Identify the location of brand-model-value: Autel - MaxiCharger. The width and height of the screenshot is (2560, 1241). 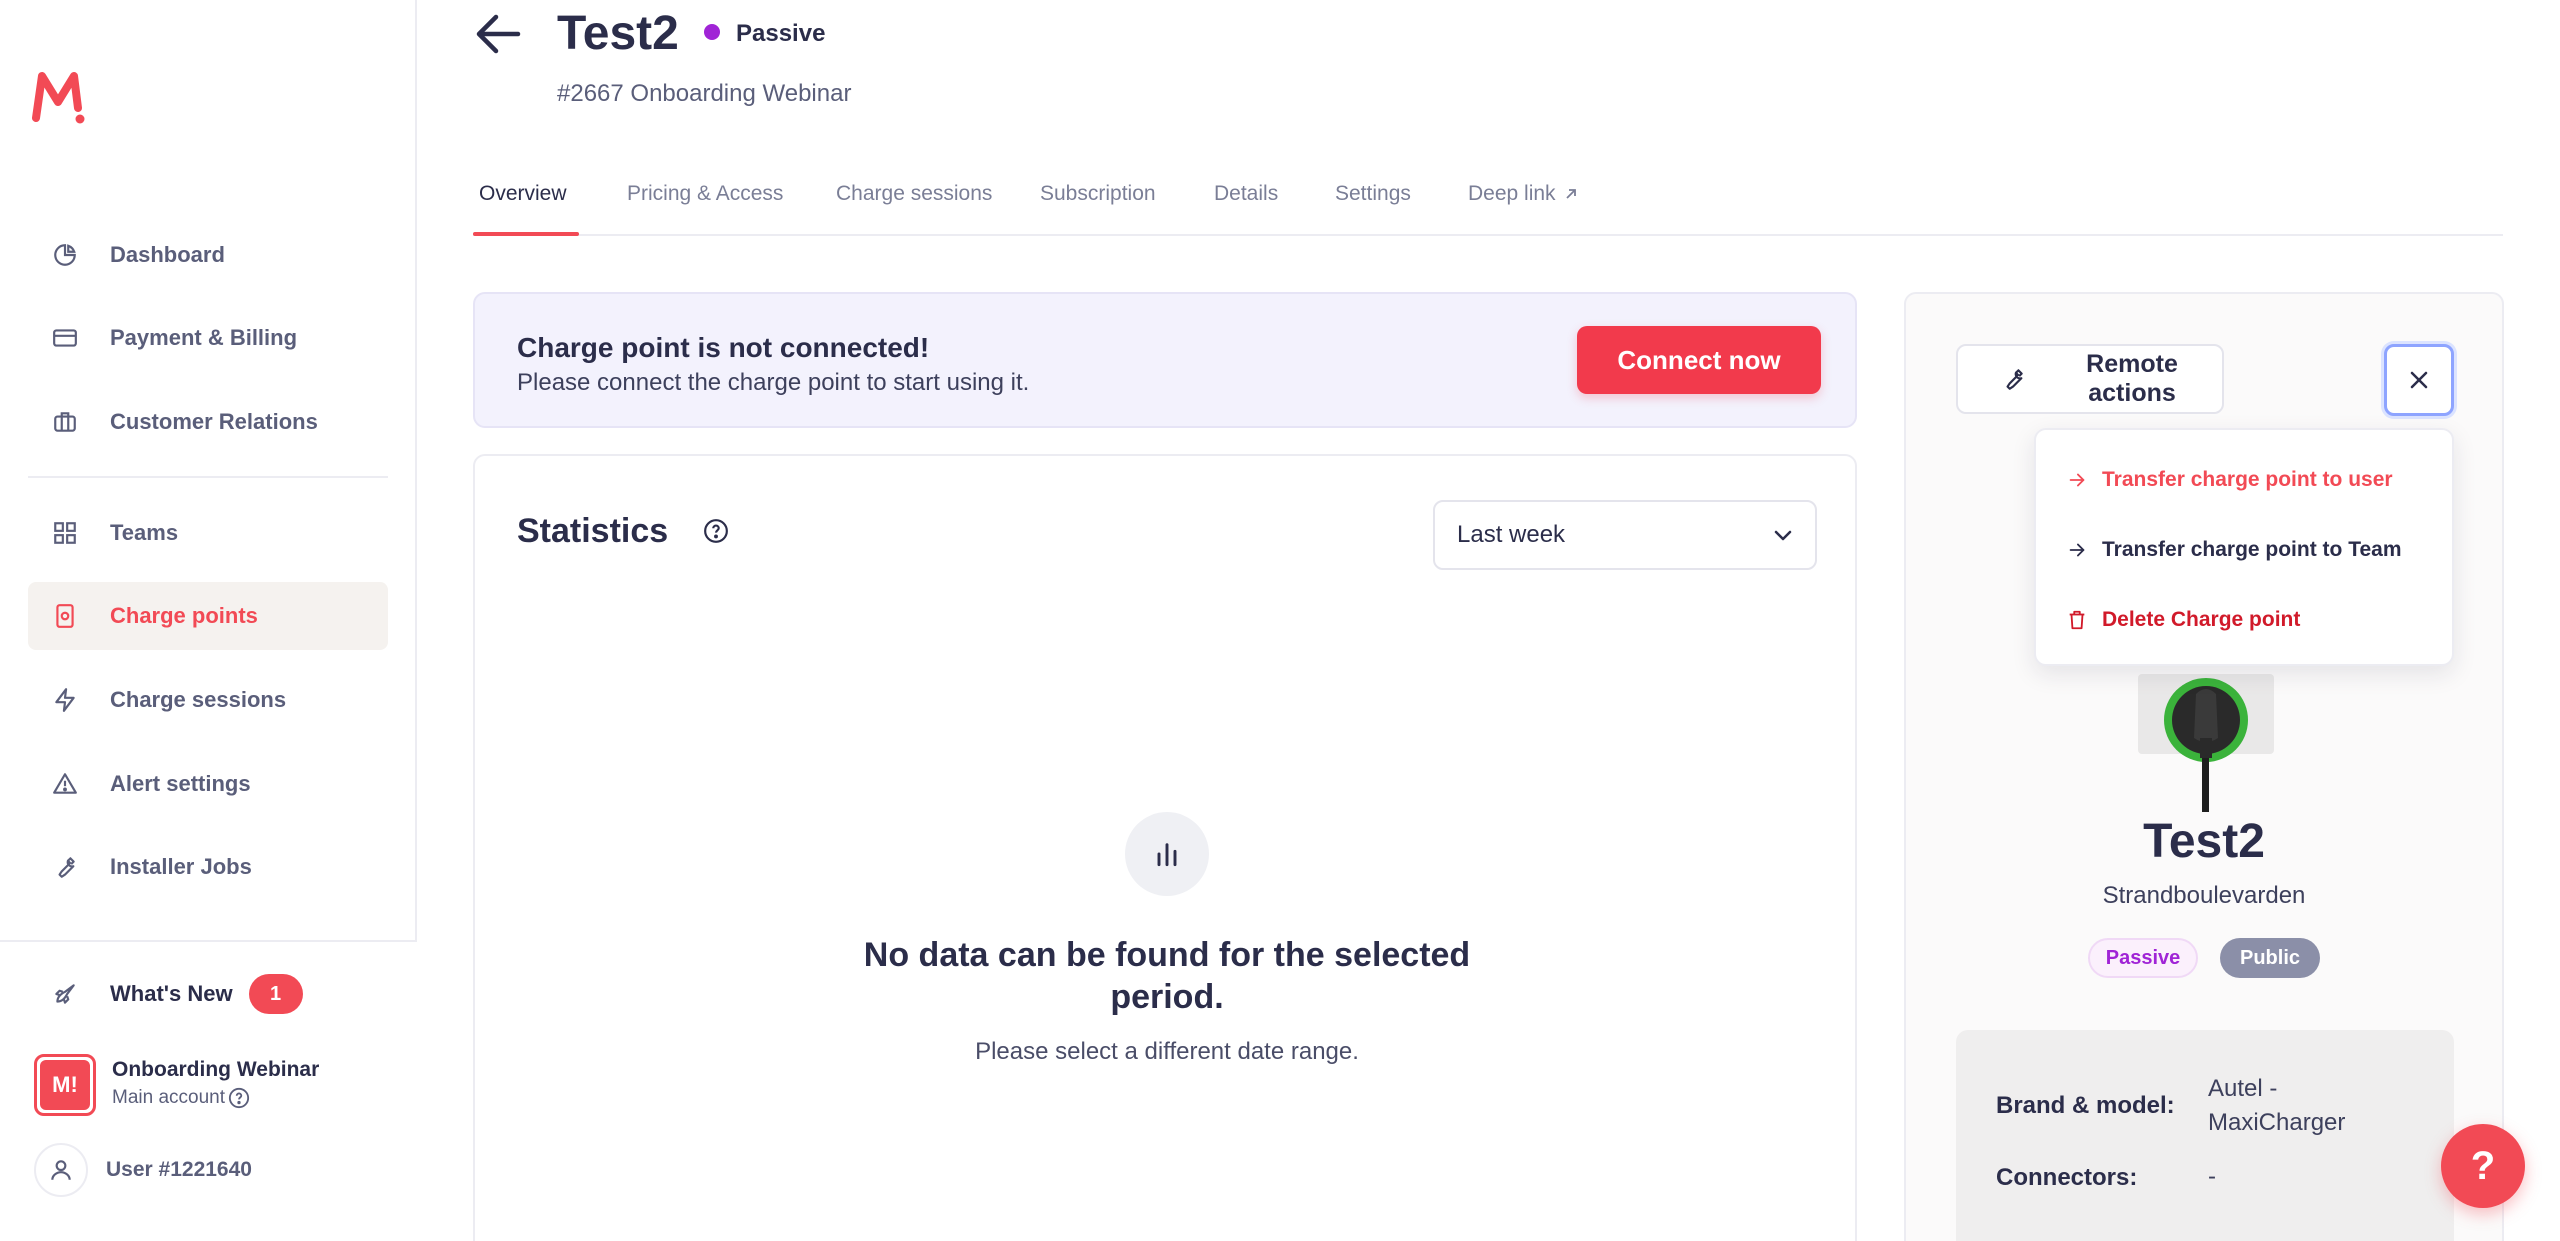
(2276, 1106).